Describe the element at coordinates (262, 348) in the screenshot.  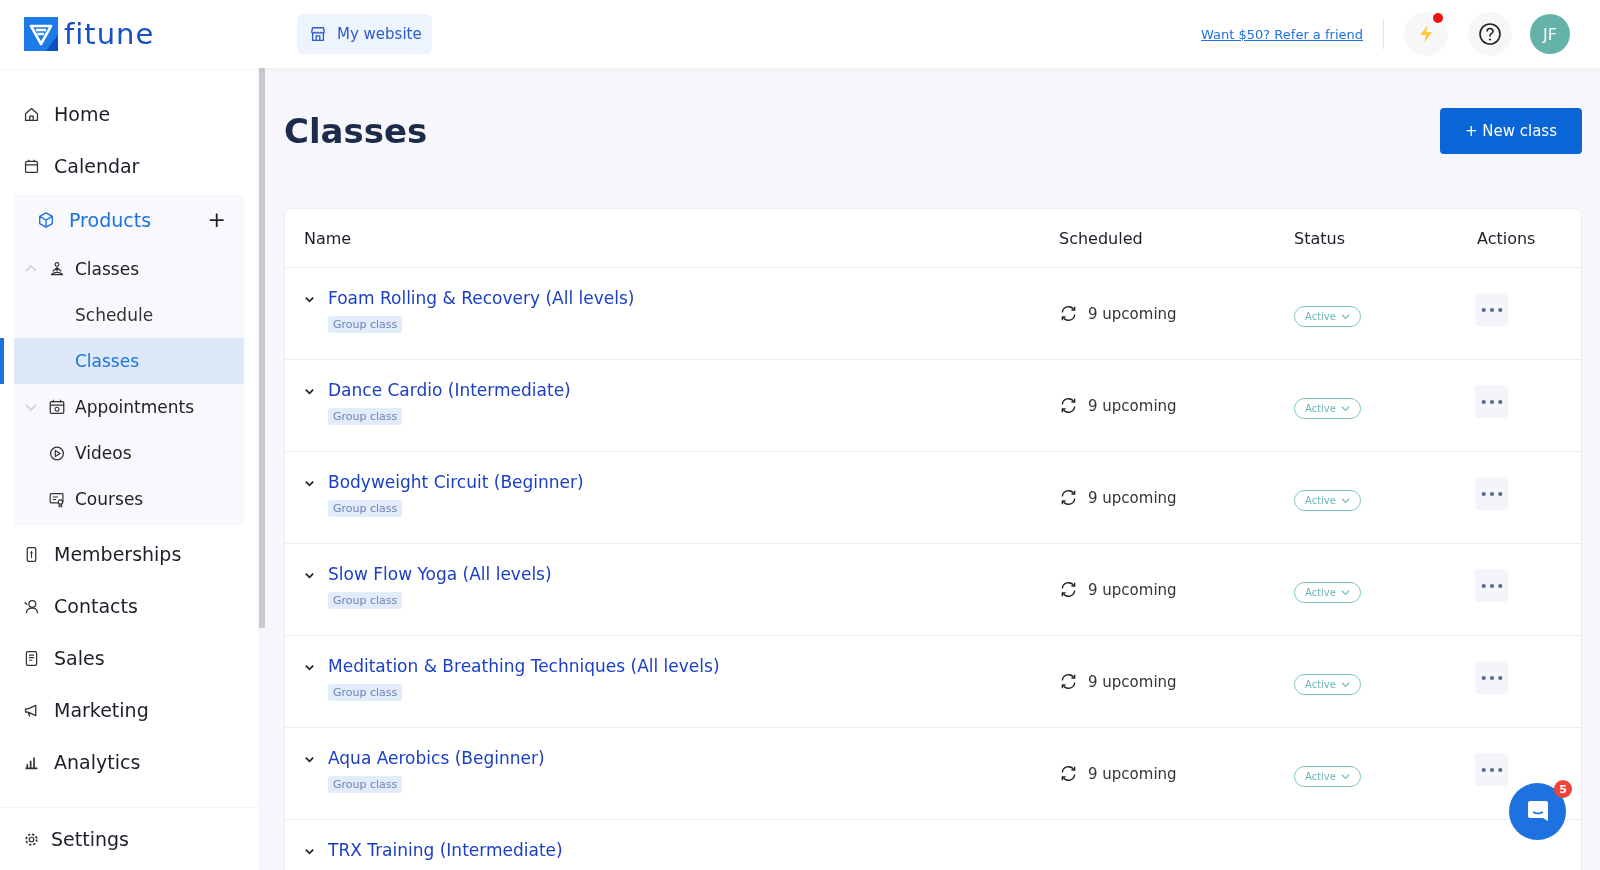
I see `scrollbar` at that location.